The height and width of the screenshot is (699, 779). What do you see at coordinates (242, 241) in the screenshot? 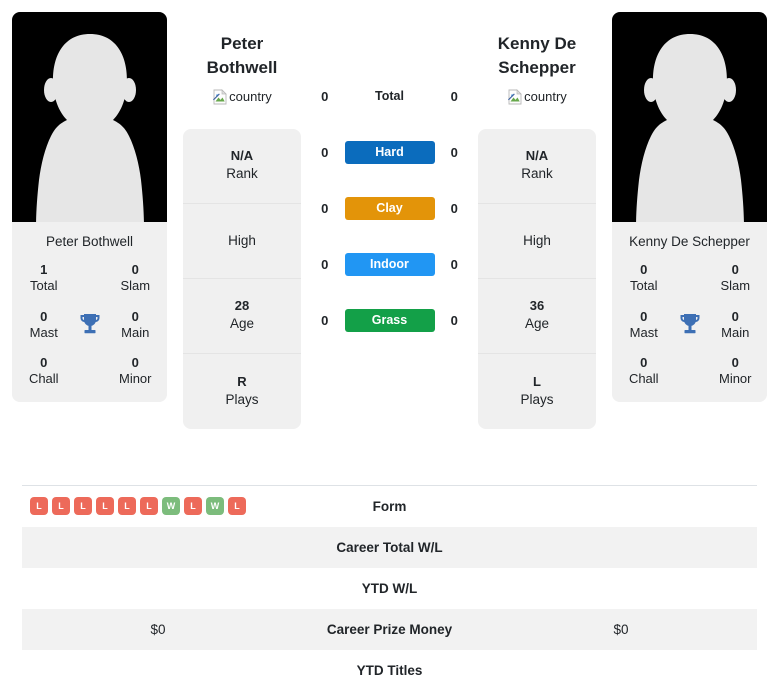
I see `info-high-label-left: High` at bounding box center [242, 241].